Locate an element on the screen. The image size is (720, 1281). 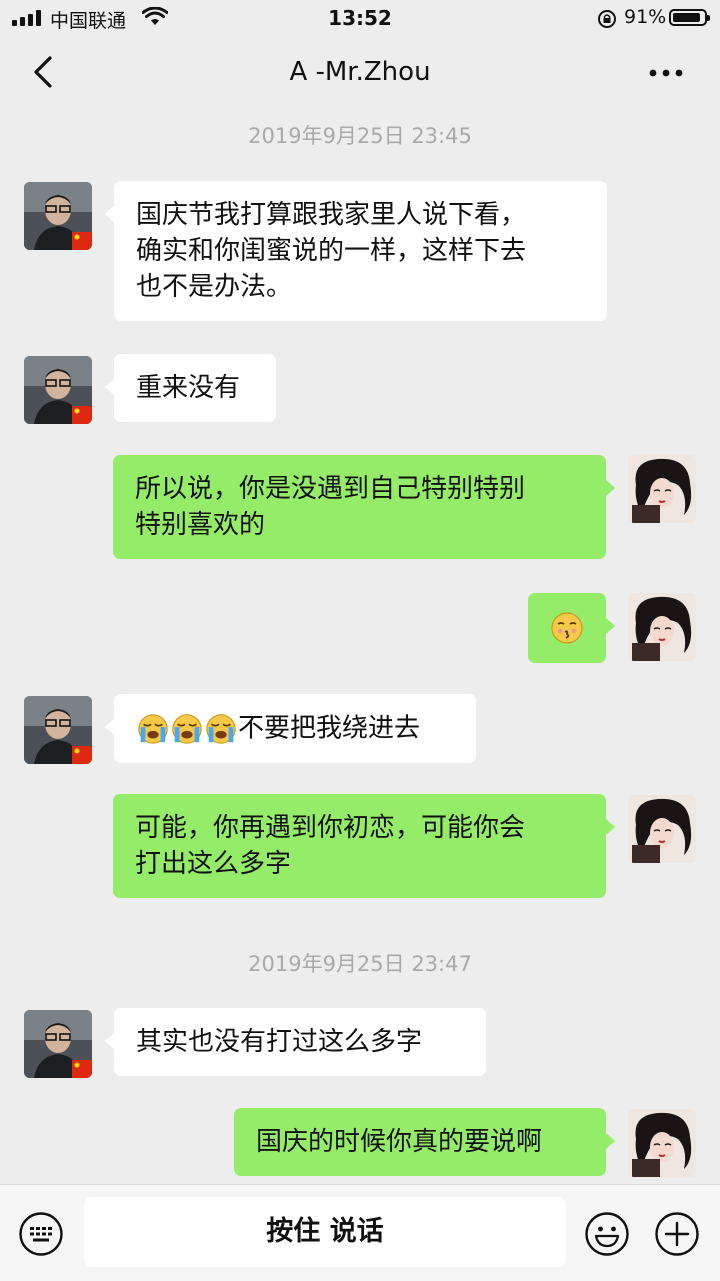
input-bar: 按住 说话 is located at coordinates (360, 1232).